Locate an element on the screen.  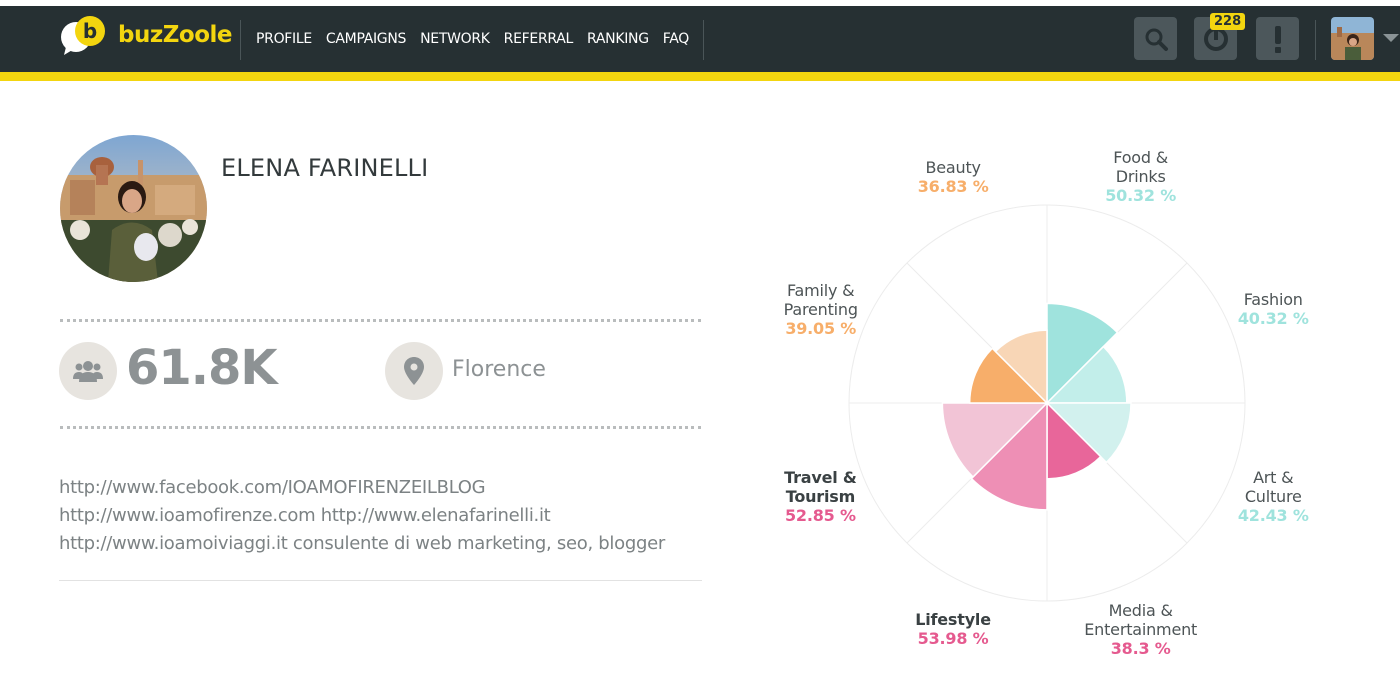
search-icon is located at coordinates (1156, 39).